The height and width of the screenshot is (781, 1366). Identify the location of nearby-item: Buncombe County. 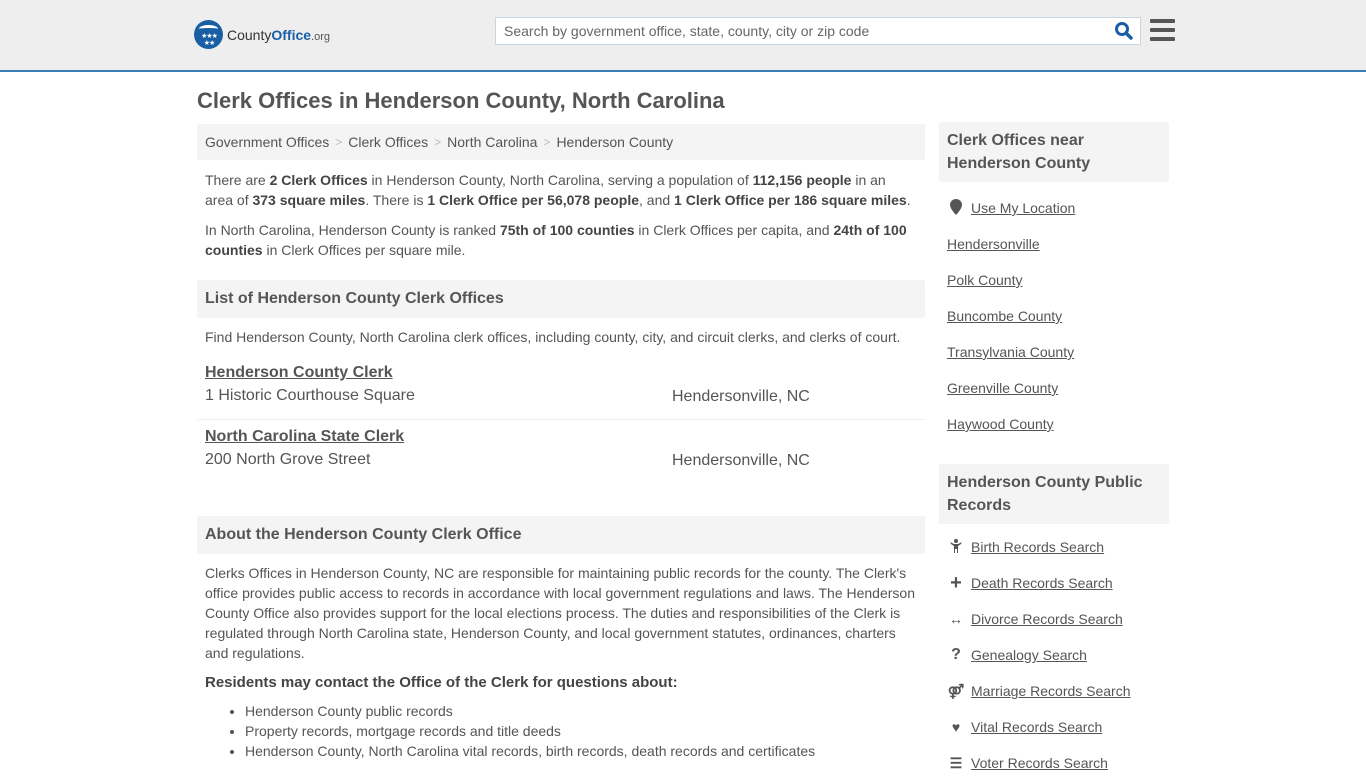
(1054, 316).